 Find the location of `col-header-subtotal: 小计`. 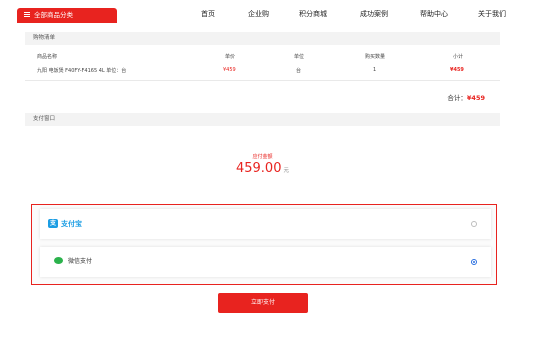

col-header-subtotal: 小计 is located at coordinates (458, 57).